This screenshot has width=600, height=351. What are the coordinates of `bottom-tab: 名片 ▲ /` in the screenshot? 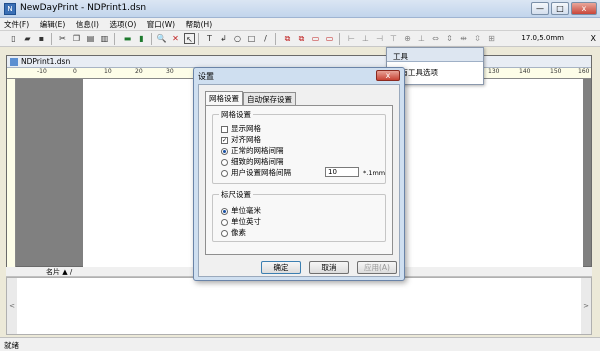 It's located at (59, 272).